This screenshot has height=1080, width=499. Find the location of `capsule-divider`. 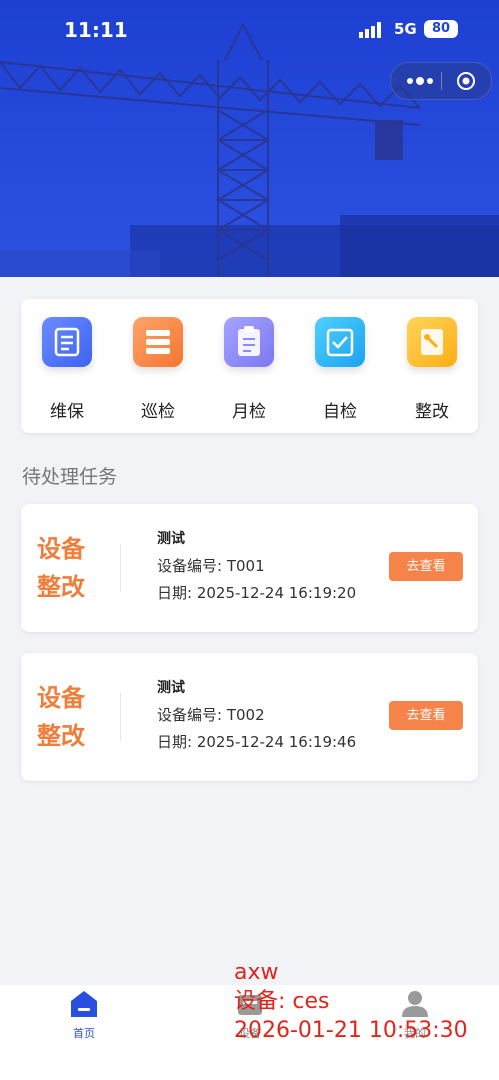

capsule-divider is located at coordinates (441, 81).